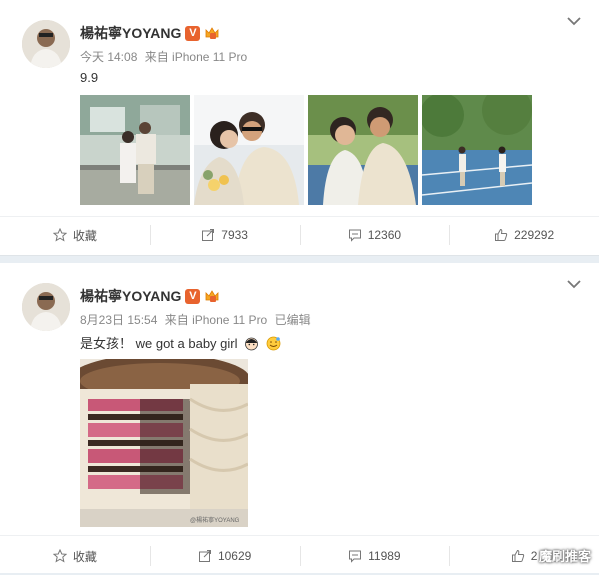 This screenshot has width=599, height=575. I want to click on comment-count: 11989, so click(384, 556).